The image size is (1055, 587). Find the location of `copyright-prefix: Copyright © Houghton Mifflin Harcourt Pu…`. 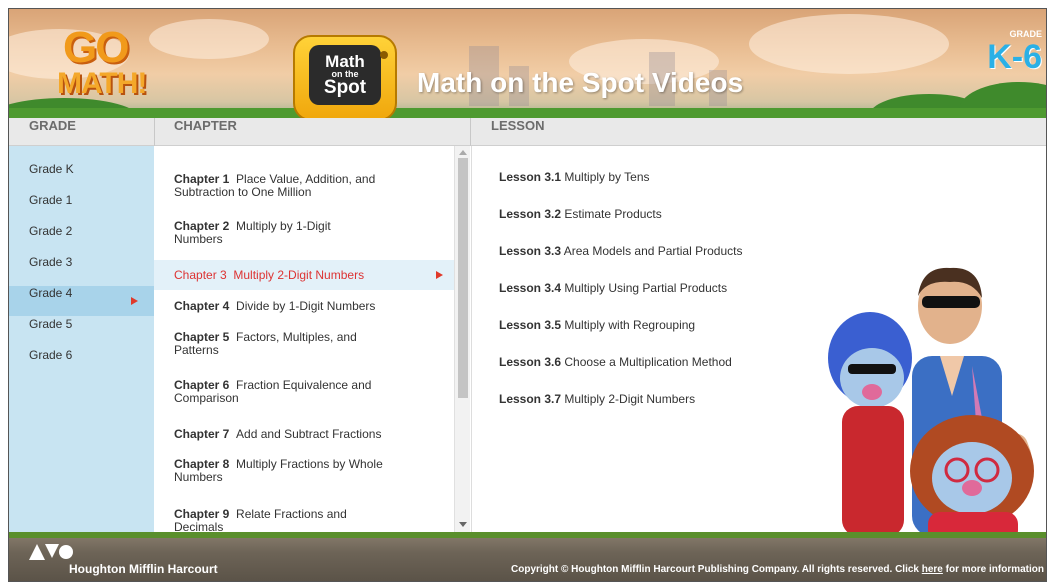

copyright-prefix: Copyright © Houghton Mifflin Harcourt Pu… is located at coordinates (716, 569).